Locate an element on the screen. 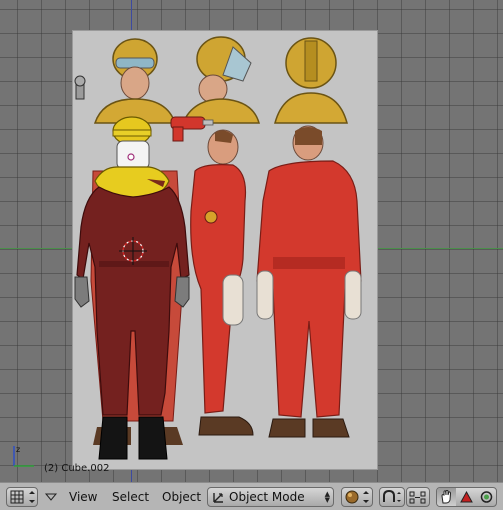  grid-icon is located at coordinates (22, 497).